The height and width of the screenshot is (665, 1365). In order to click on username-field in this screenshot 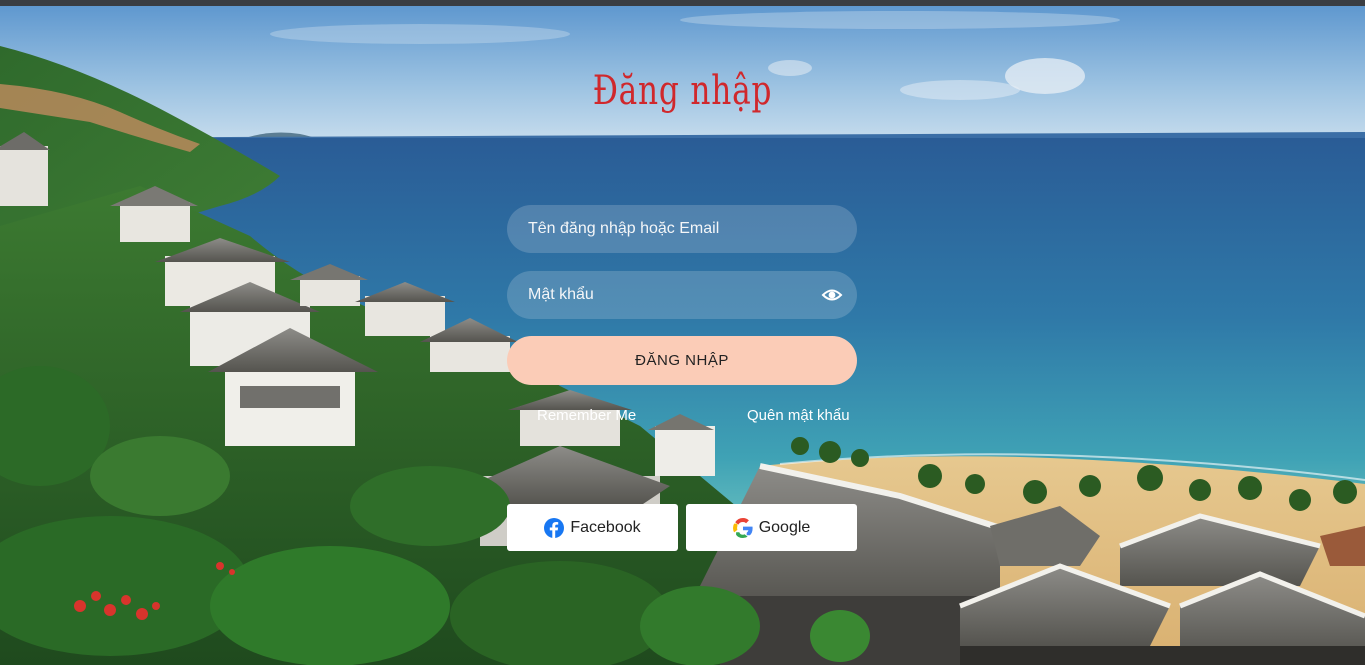, I will do `click(682, 229)`.